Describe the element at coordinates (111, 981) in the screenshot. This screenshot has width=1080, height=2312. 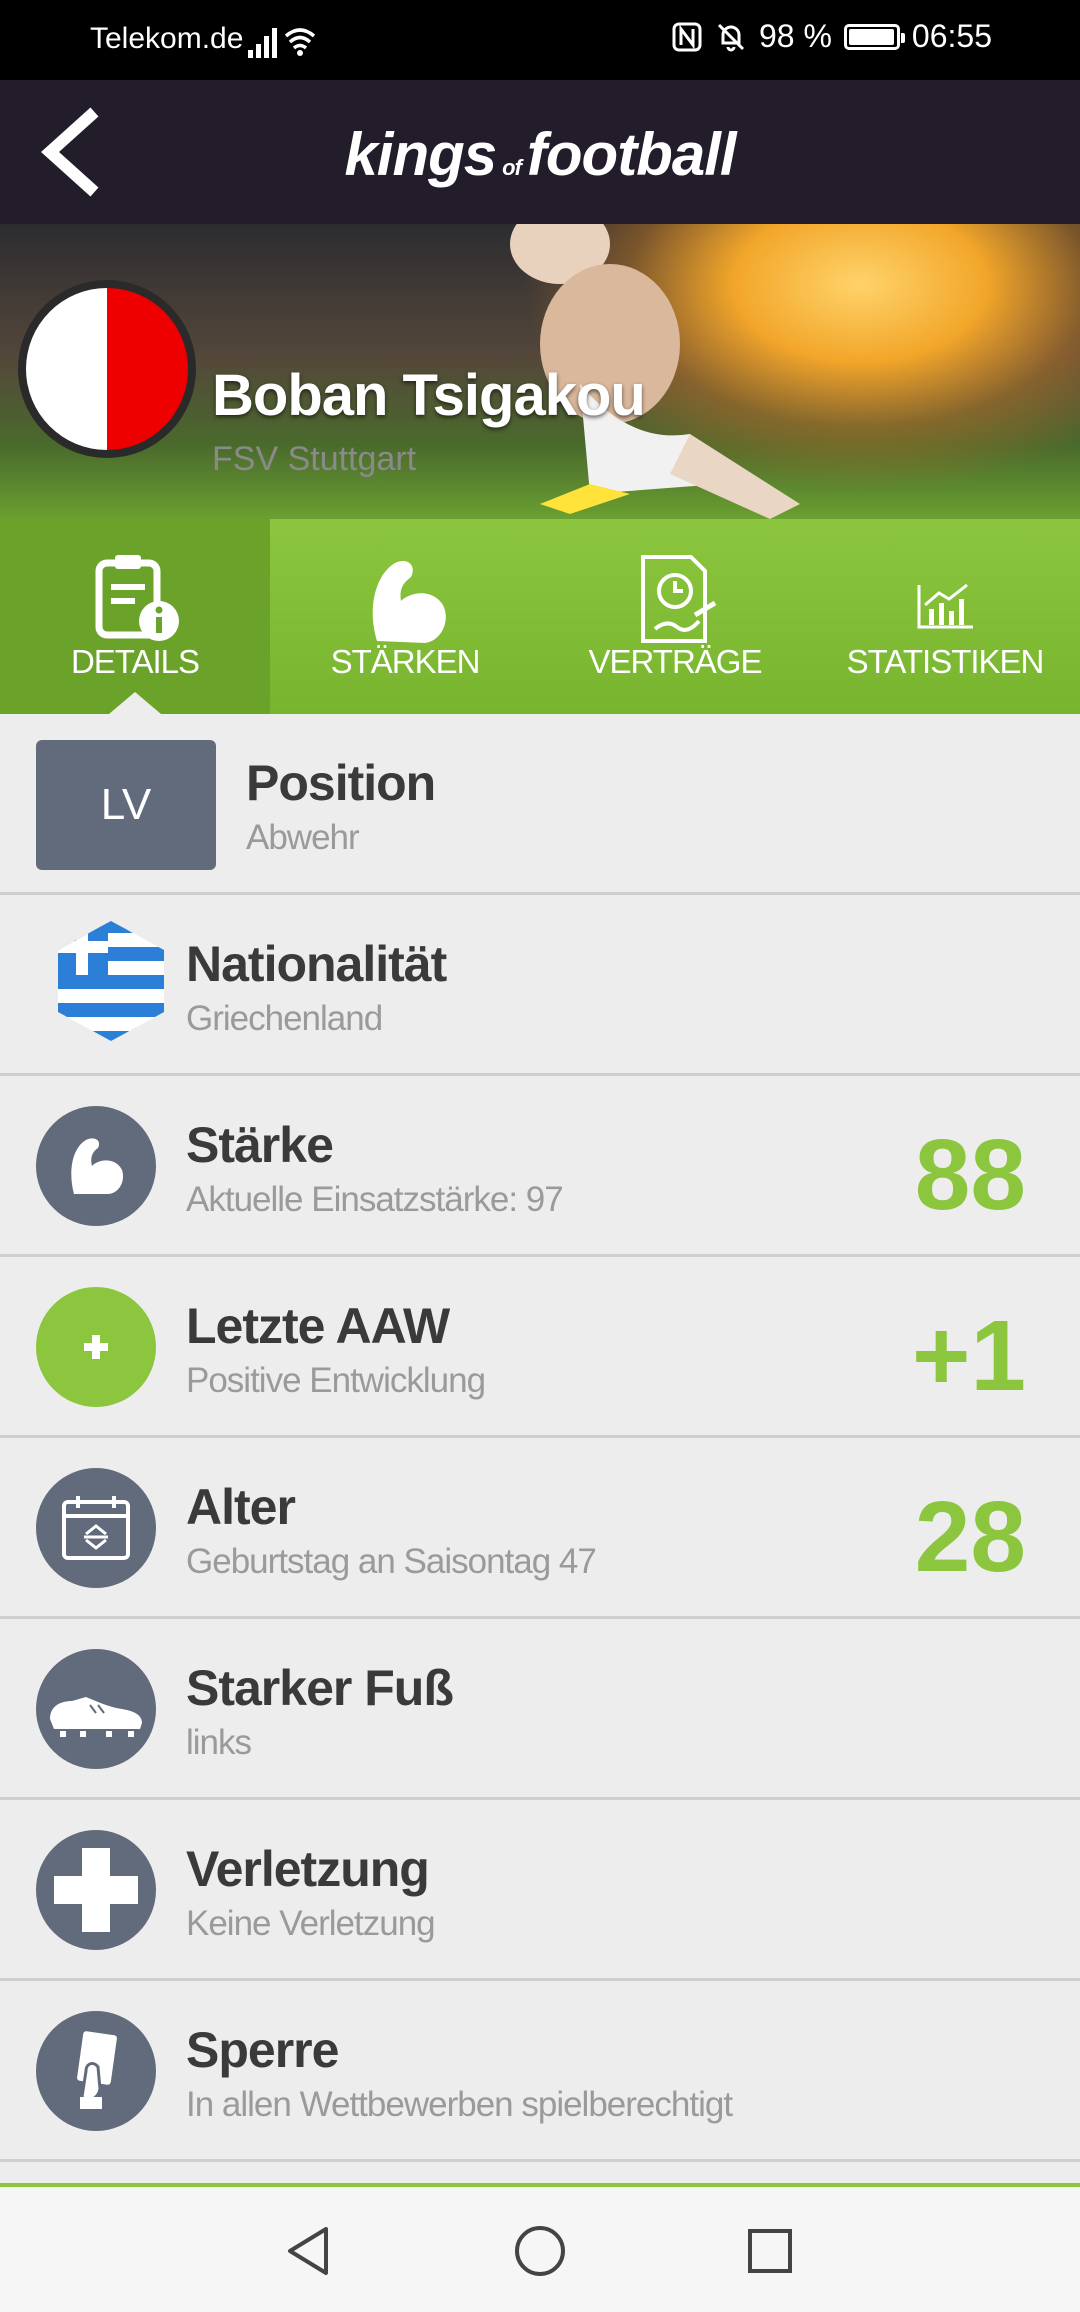
I see `greece-flag-icon` at that location.